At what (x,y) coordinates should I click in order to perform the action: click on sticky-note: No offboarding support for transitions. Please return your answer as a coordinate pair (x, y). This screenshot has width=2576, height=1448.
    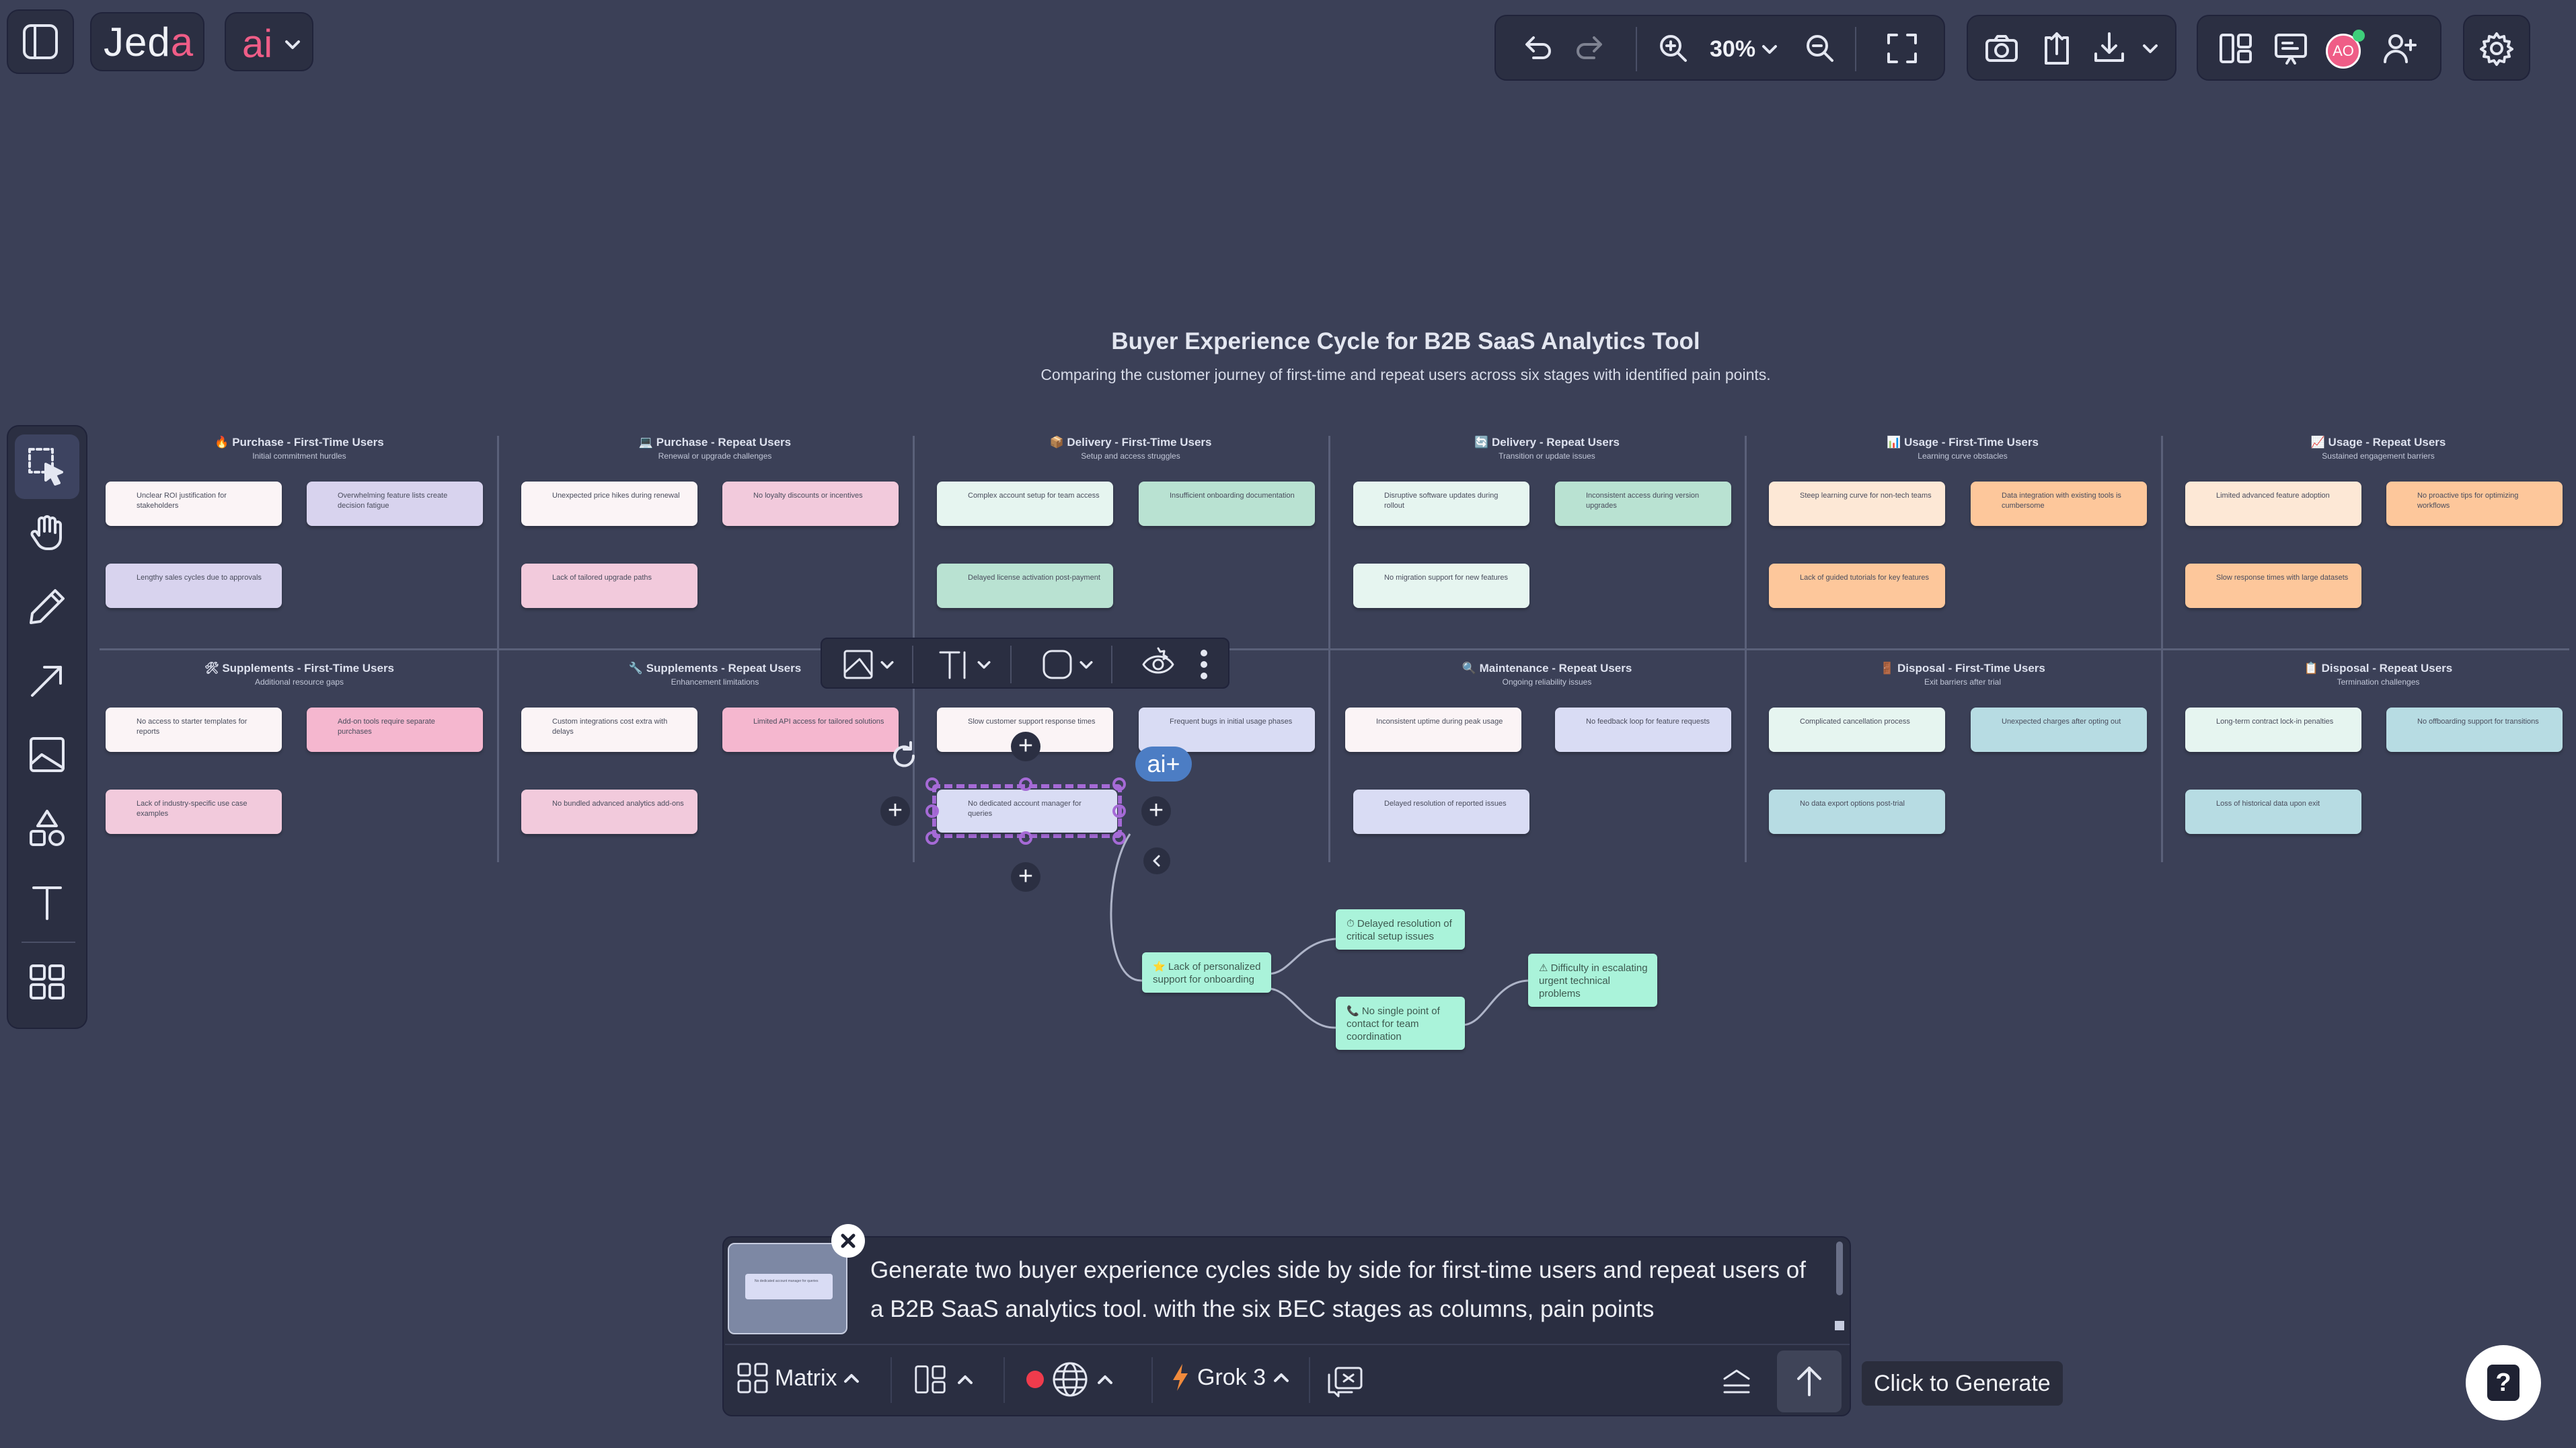
    Looking at the image, I should click on (2474, 730).